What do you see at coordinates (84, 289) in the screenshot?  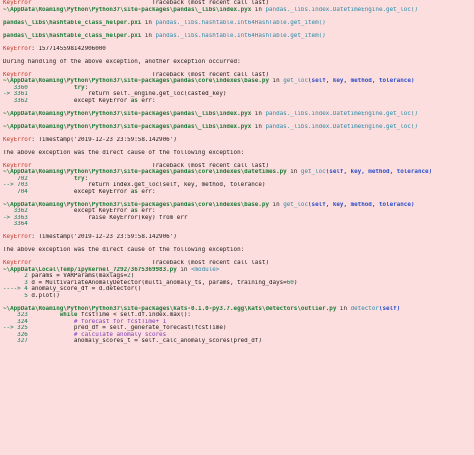 I see `traceback-text: anomaly_score_df = d.detector()` at bounding box center [84, 289].